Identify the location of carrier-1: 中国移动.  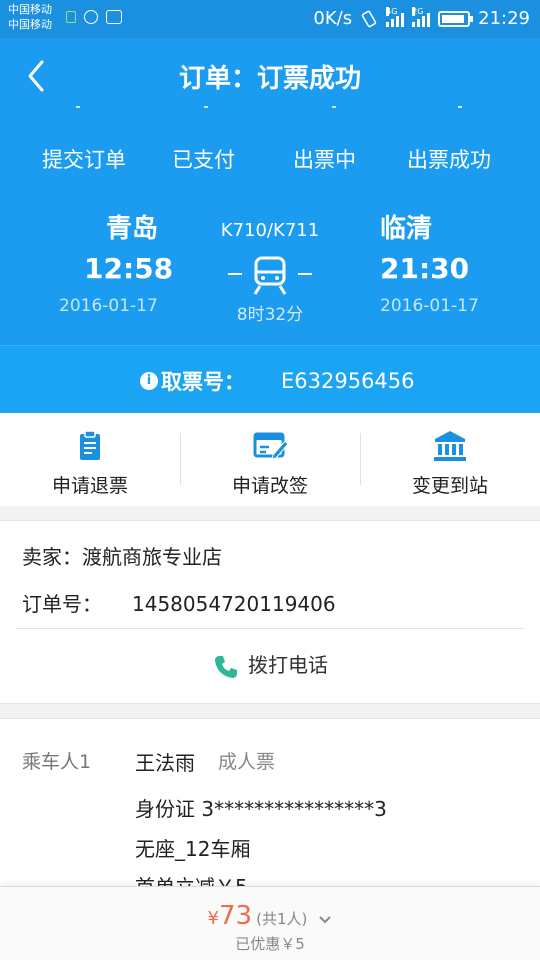
(30, 9).